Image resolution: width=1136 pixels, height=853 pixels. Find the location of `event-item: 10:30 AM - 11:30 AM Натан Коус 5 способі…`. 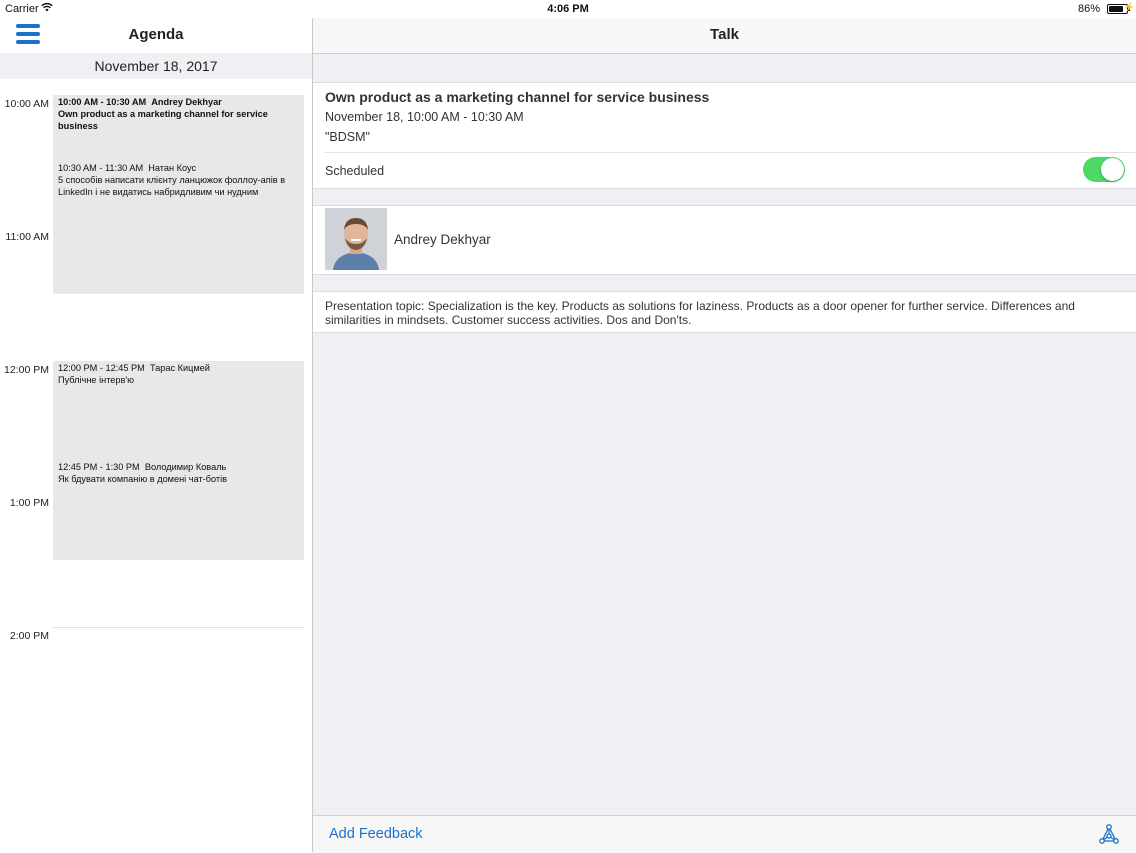

event-item: 10:30 AM - 11:30 AM Натан Коус 5 способі… is located at coordinates (178, 180).